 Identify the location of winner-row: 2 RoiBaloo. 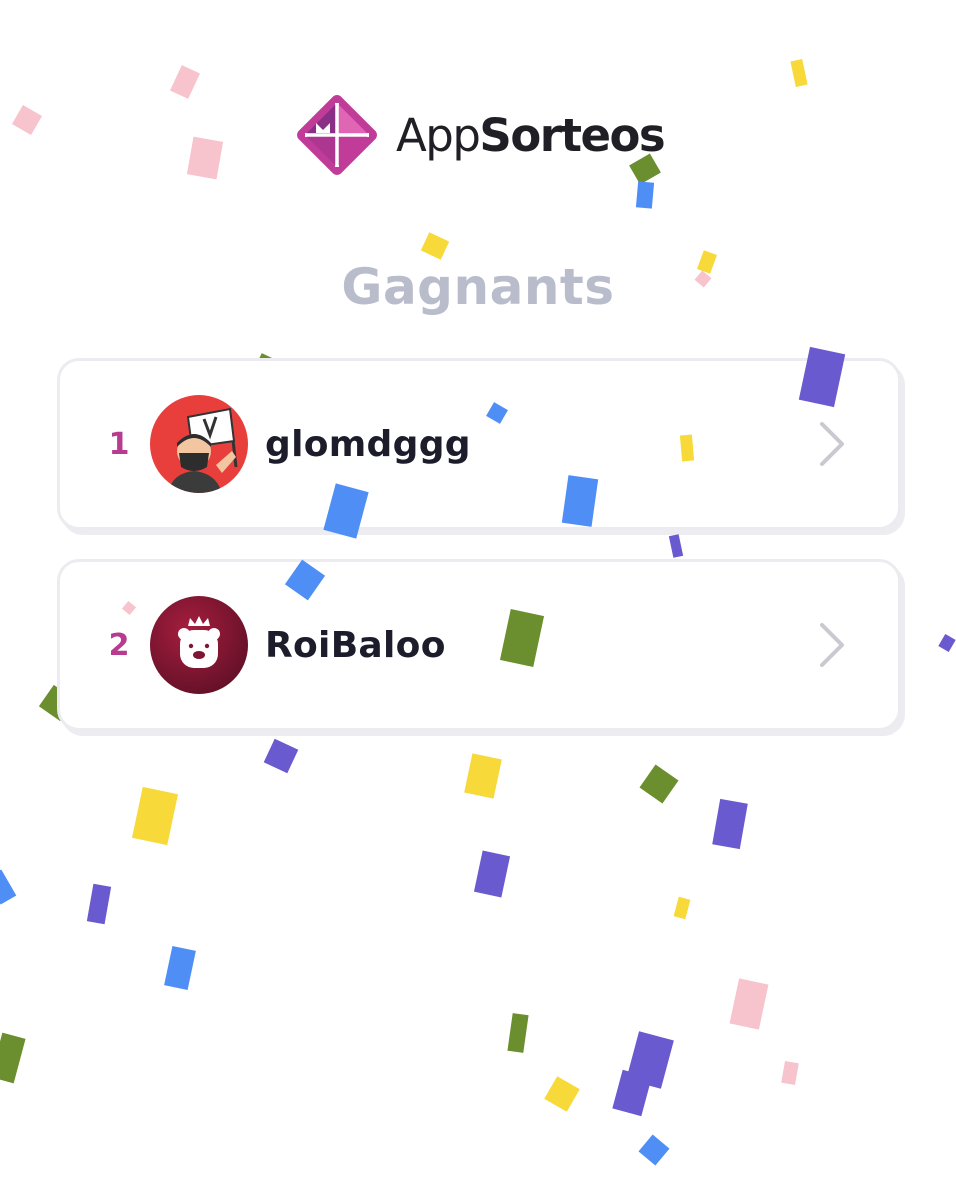
(479, 645).